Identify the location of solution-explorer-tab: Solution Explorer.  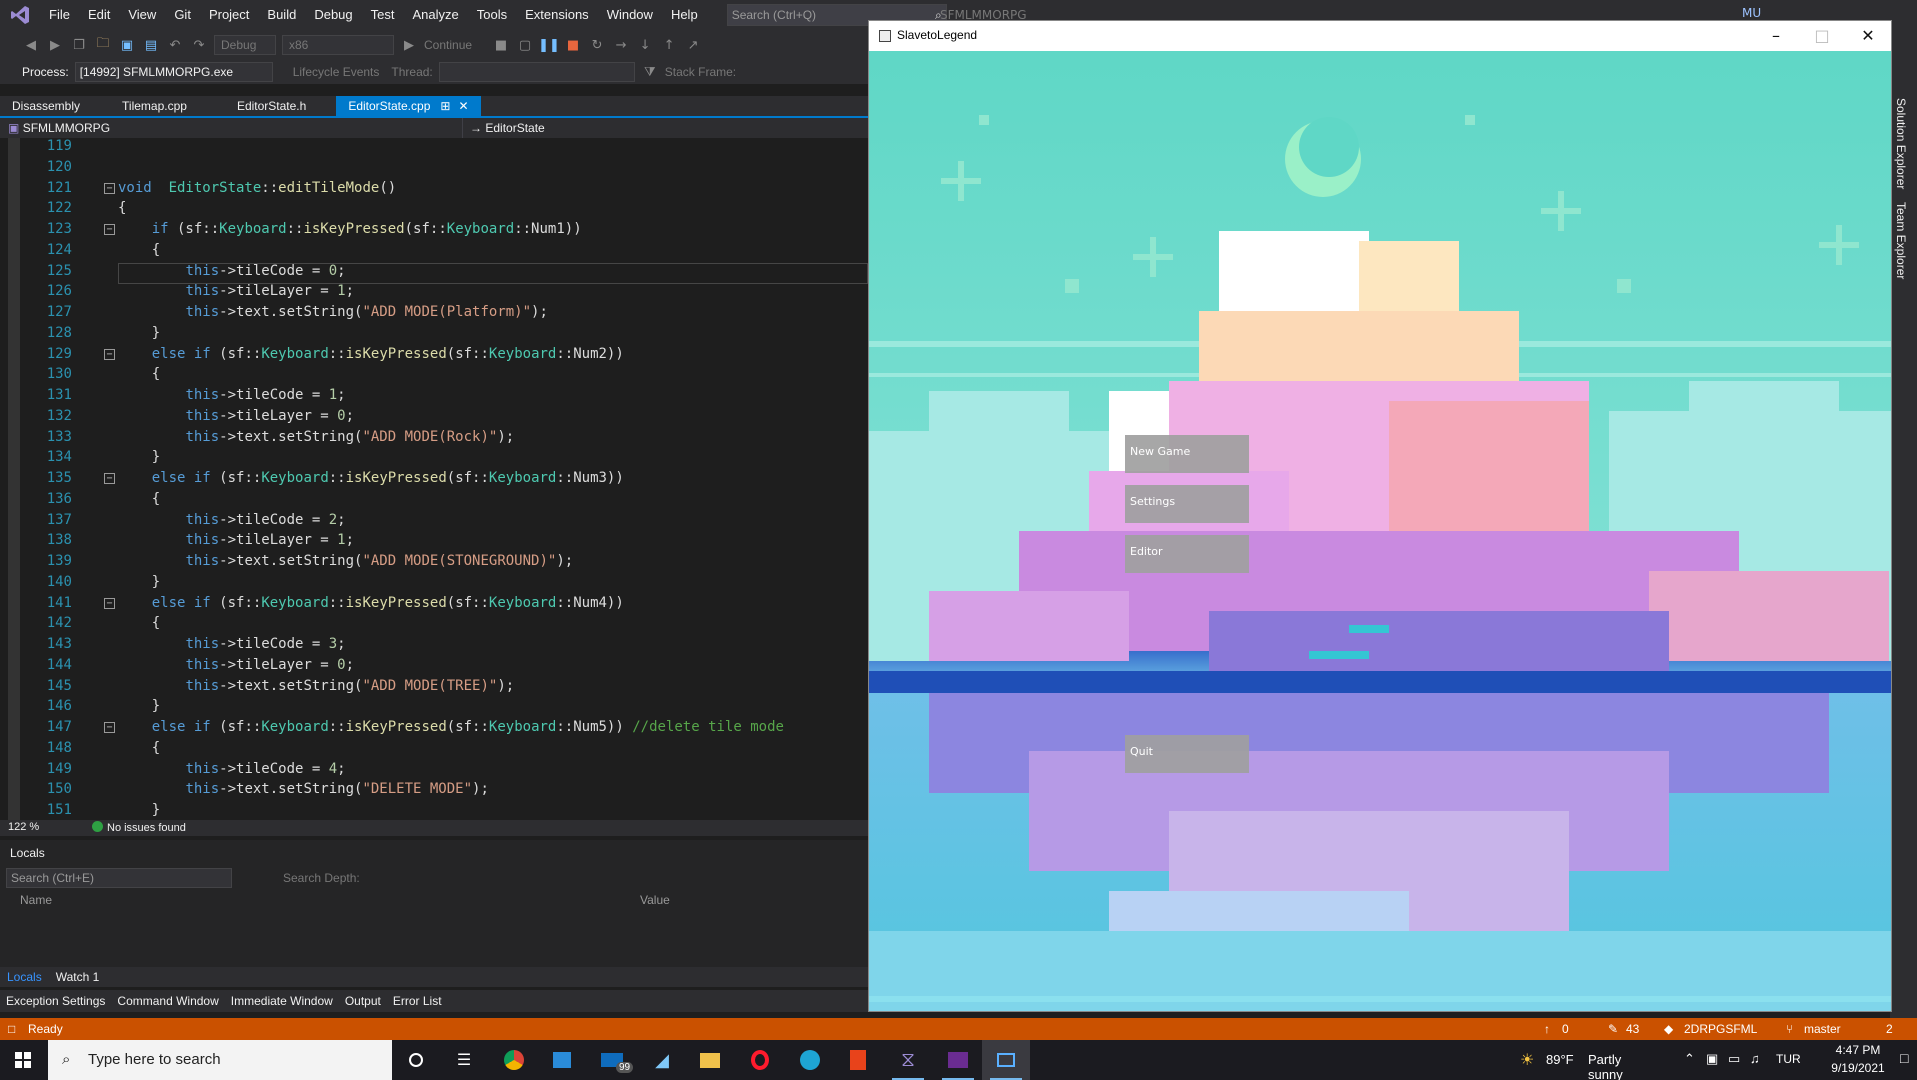
(1901, 143).